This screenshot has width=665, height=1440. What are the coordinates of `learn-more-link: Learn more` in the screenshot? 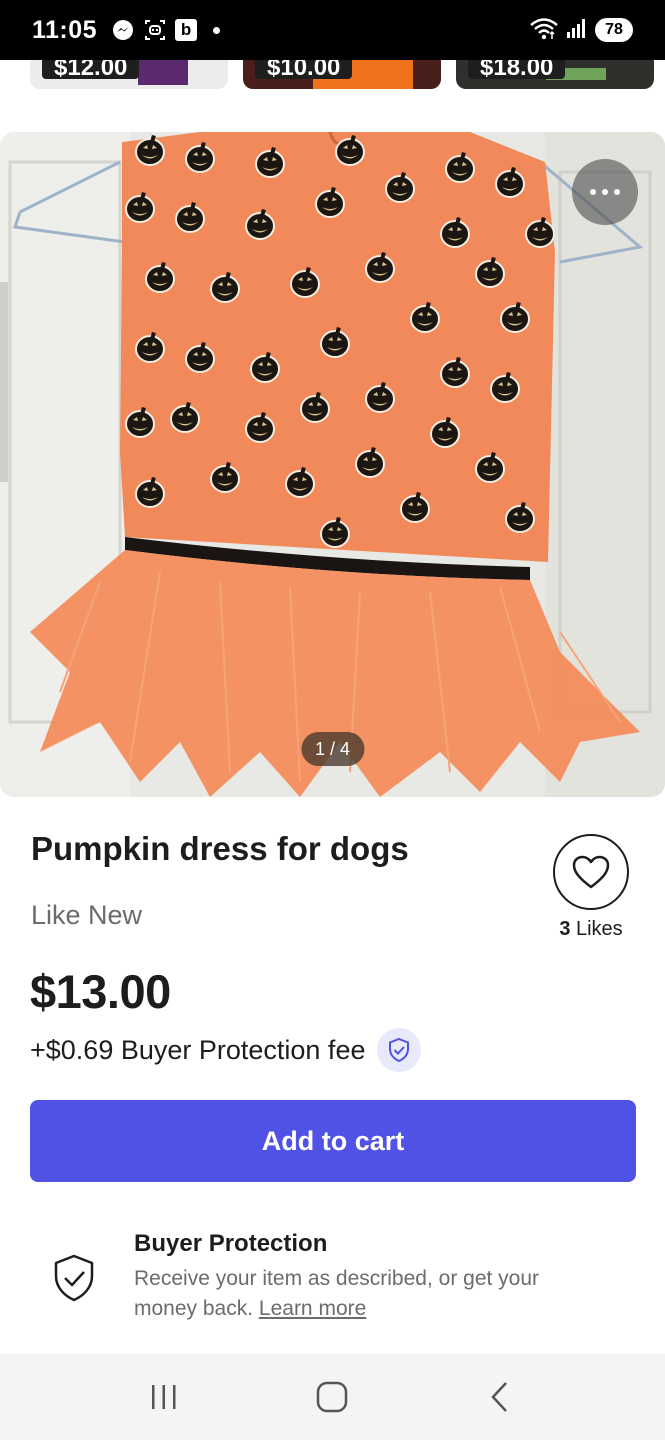 It's located at (312, 1308).